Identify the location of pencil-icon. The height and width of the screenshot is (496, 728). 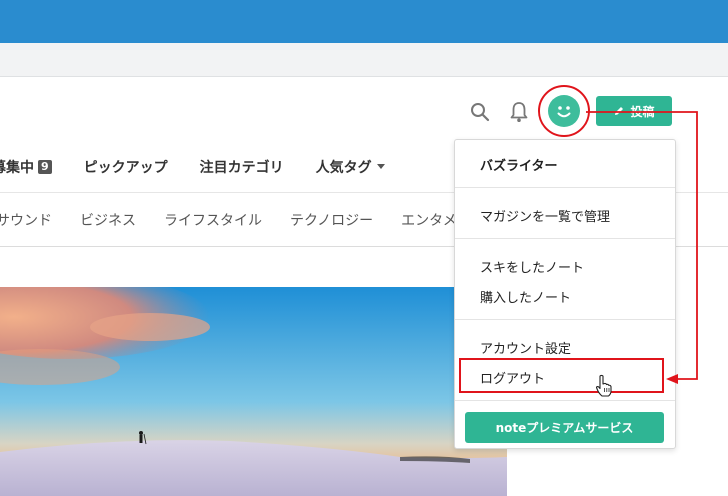
(619, 111).